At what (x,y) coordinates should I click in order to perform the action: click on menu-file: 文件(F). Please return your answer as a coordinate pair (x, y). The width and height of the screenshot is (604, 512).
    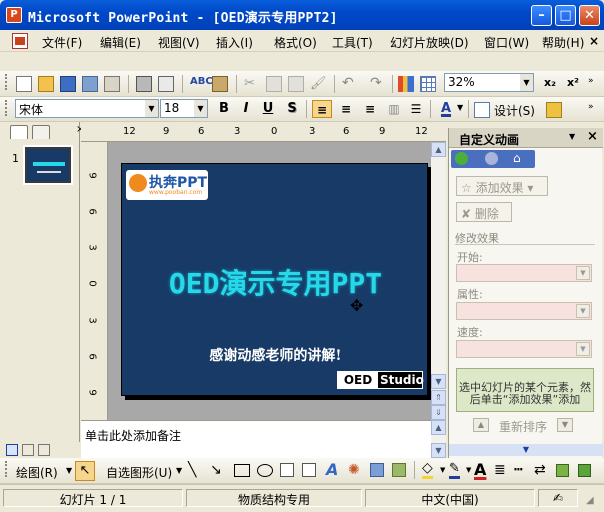
    Looking at the image, I should click on (62, 42).